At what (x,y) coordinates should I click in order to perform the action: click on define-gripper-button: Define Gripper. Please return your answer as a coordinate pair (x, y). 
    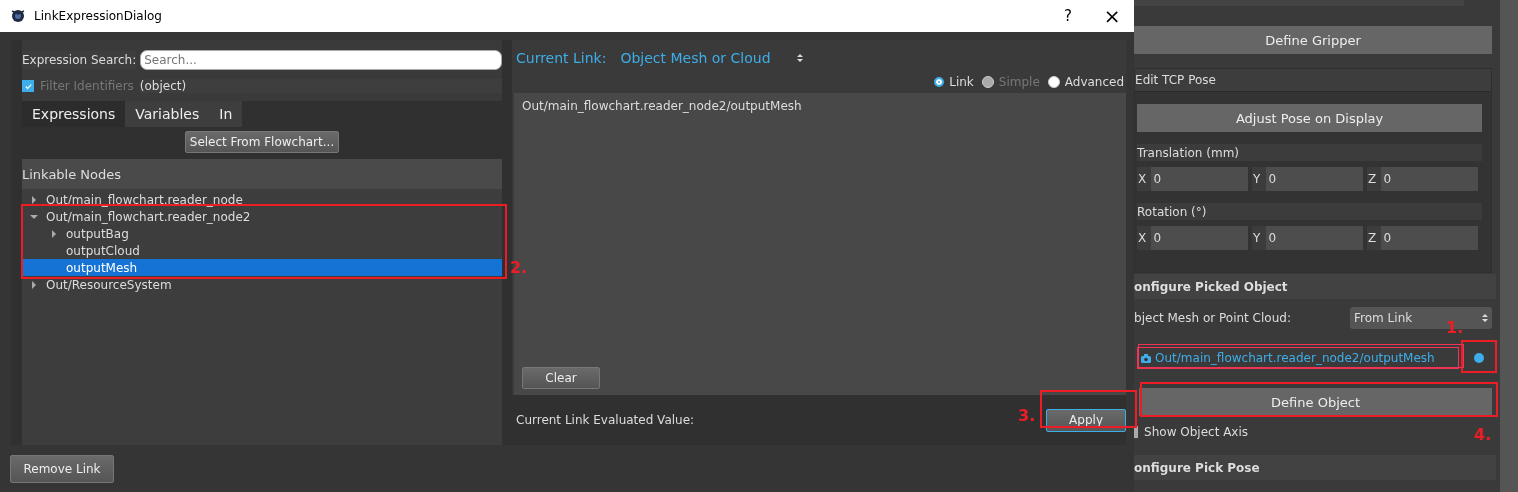
    Looking at the image, I should click on (1313, 40).